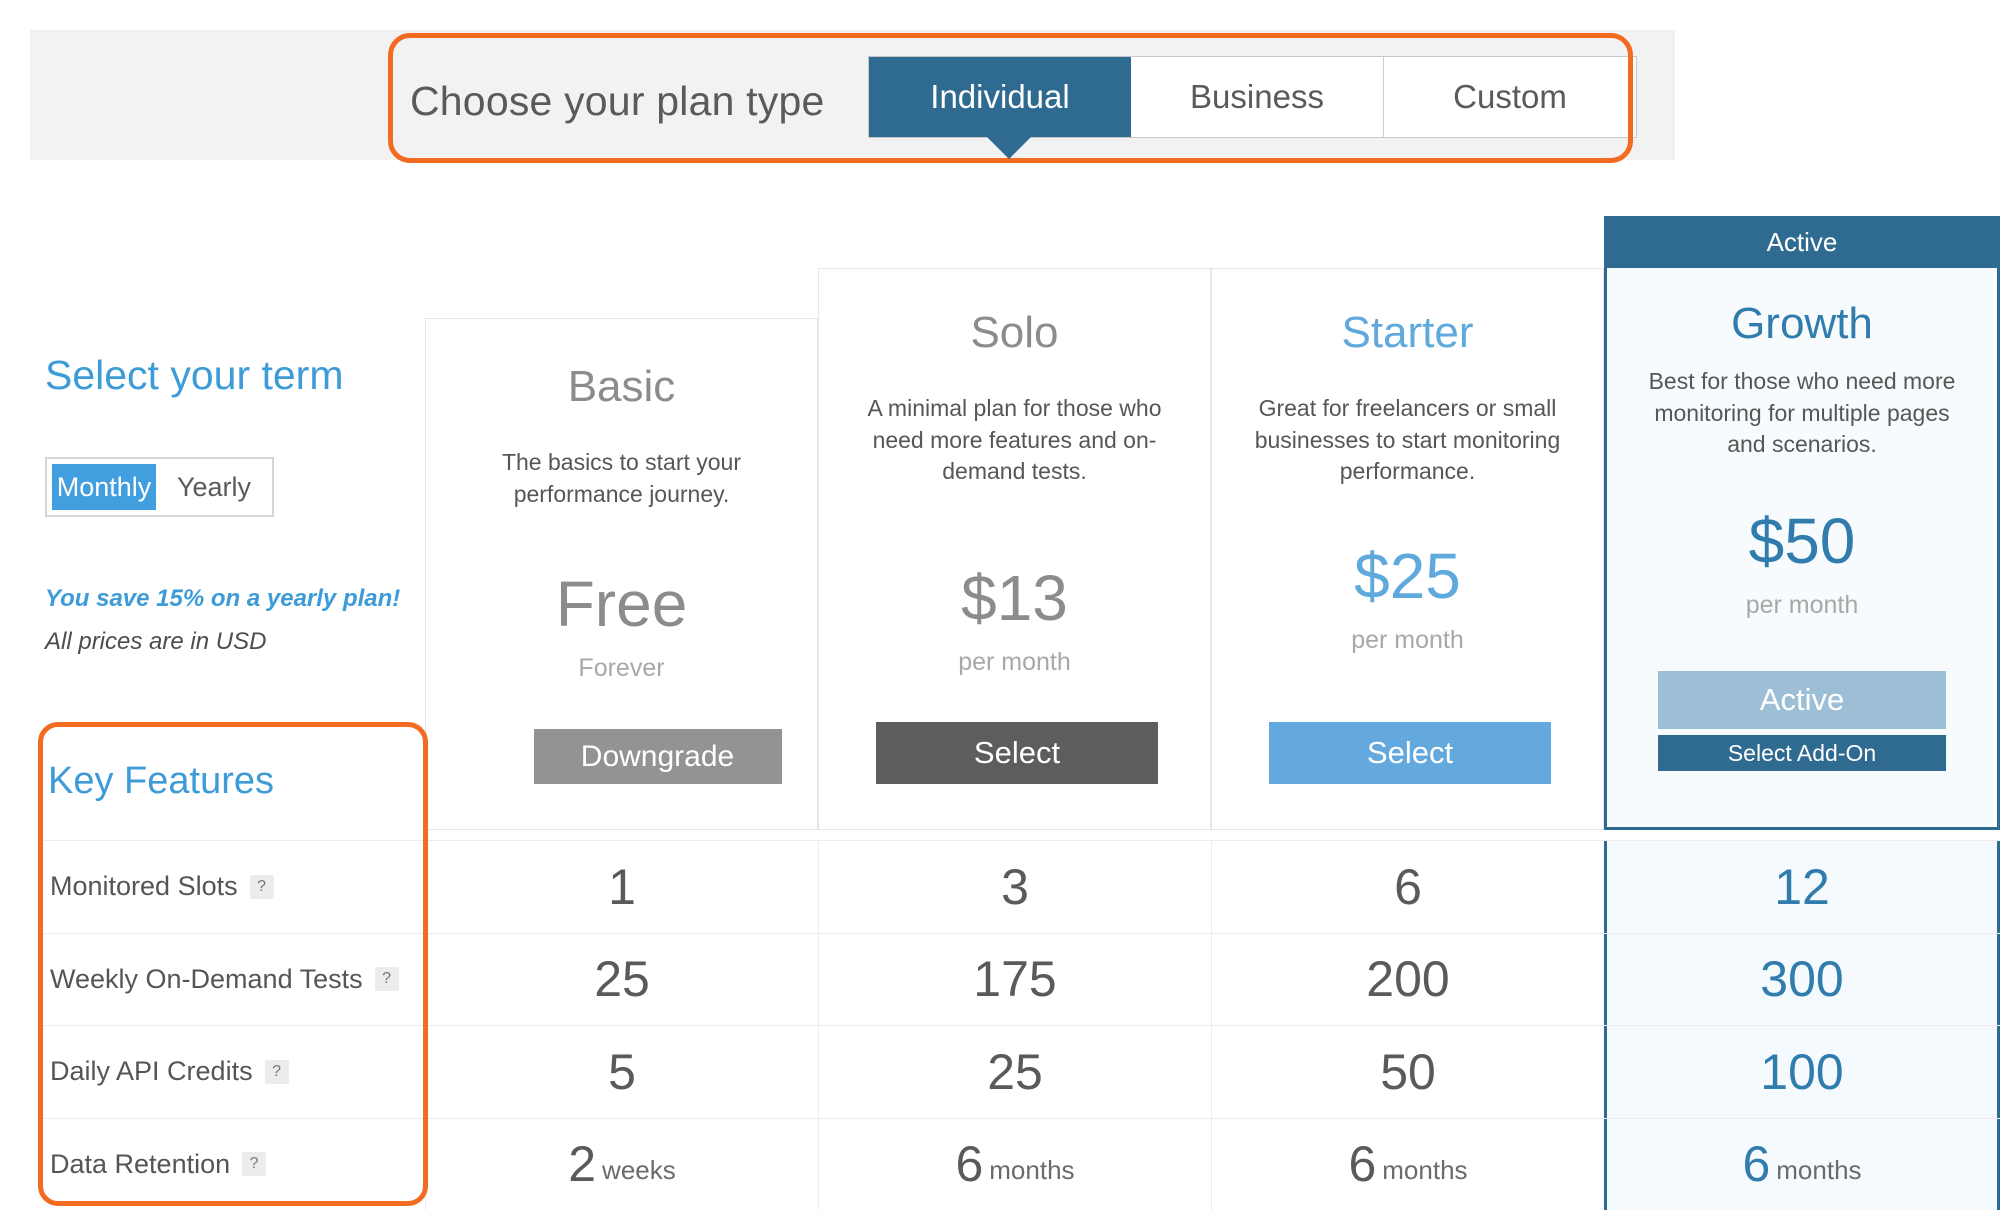  I want to click on plan-price-starter: $25, so click(1407, 576).